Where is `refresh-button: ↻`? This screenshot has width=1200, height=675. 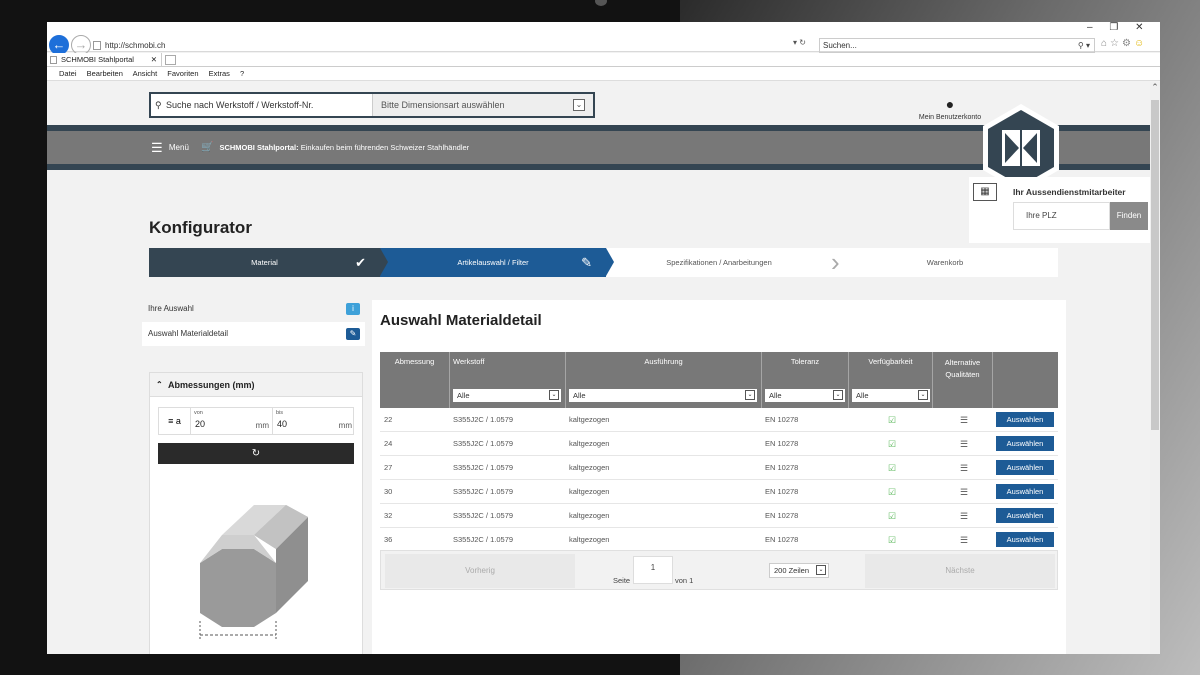
refresh-button: ↻ is located at coordinates (256, 453).